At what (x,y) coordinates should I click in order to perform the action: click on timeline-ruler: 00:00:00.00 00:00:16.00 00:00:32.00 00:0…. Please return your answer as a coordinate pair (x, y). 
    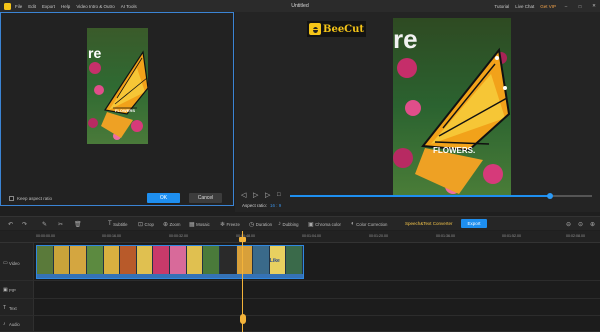
    Looking at the image, I should click on (300, 237).